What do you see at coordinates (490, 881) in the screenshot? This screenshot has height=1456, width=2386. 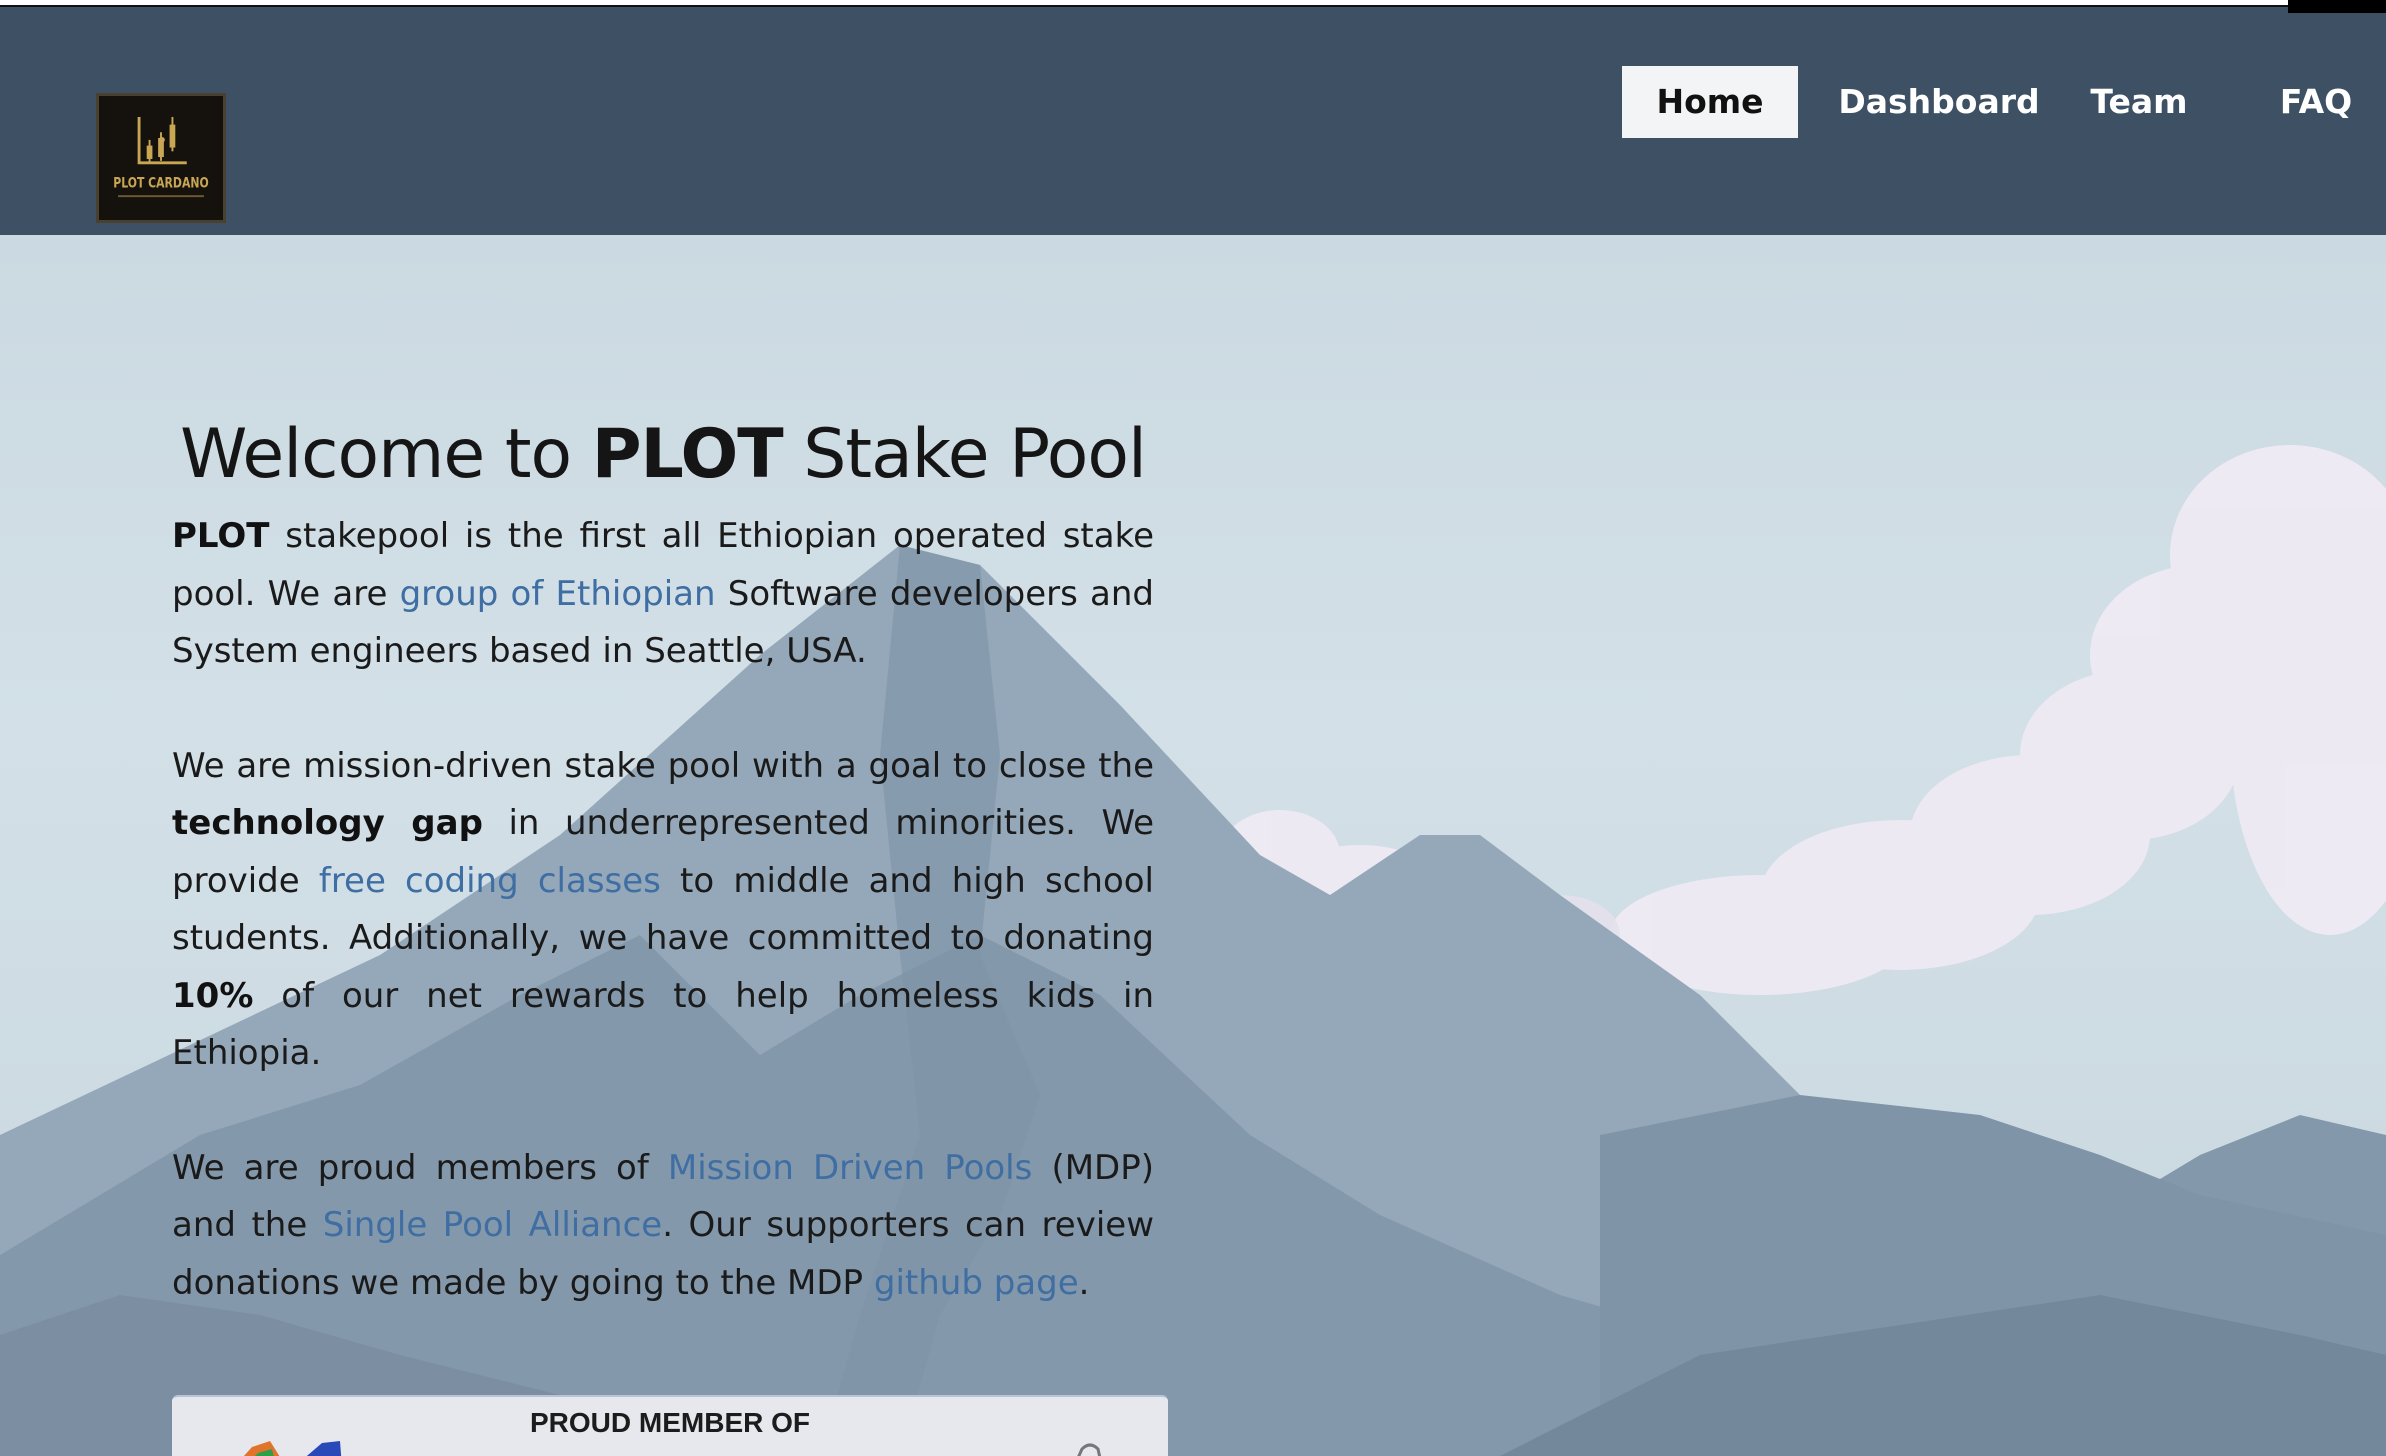 I see `link-free-coding-classes: free coding classes` at bounding box center [490, 881].